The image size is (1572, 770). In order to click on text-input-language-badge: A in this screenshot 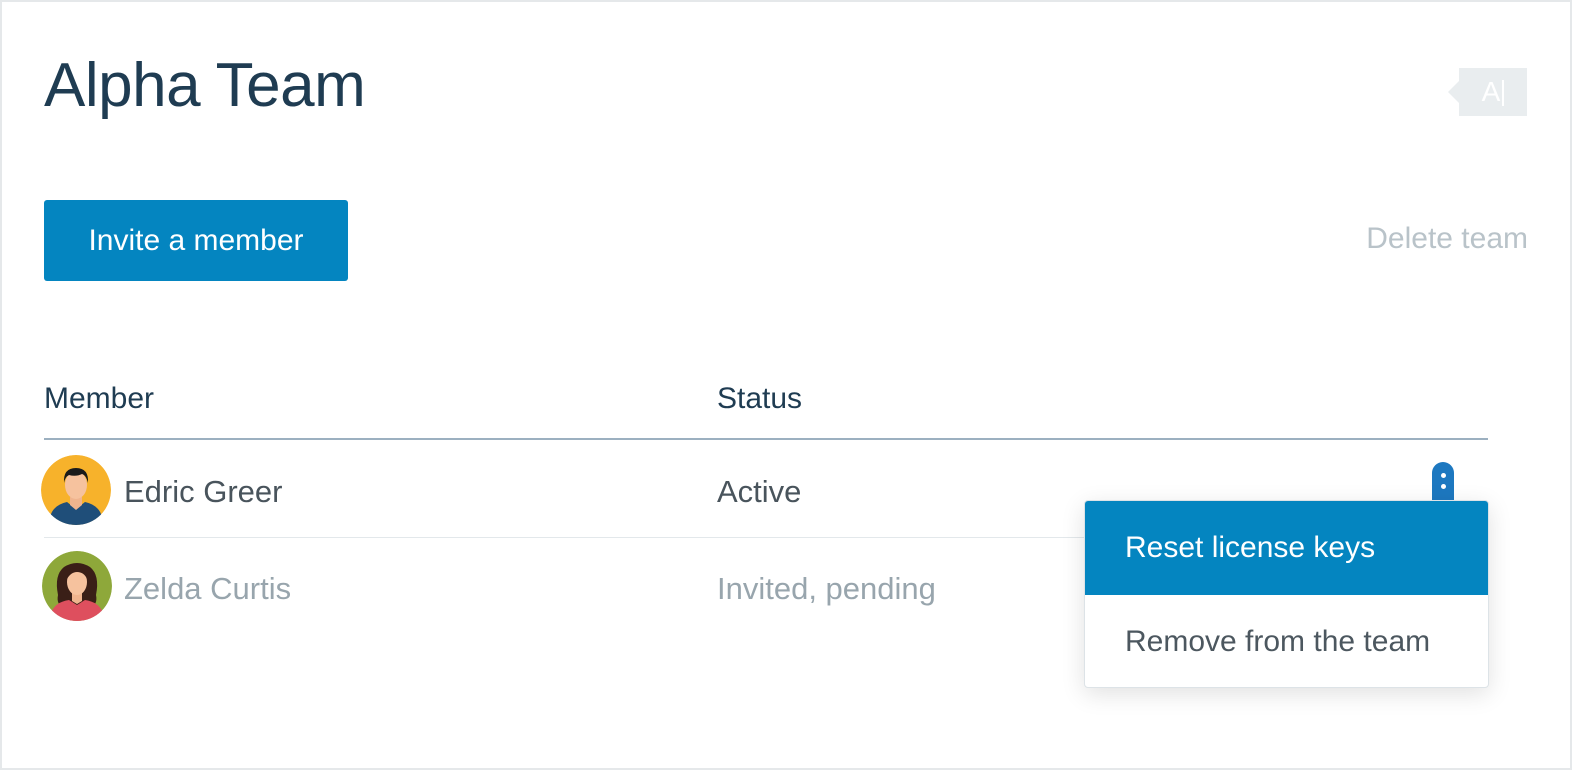, I will do `click(1487, 92)`.